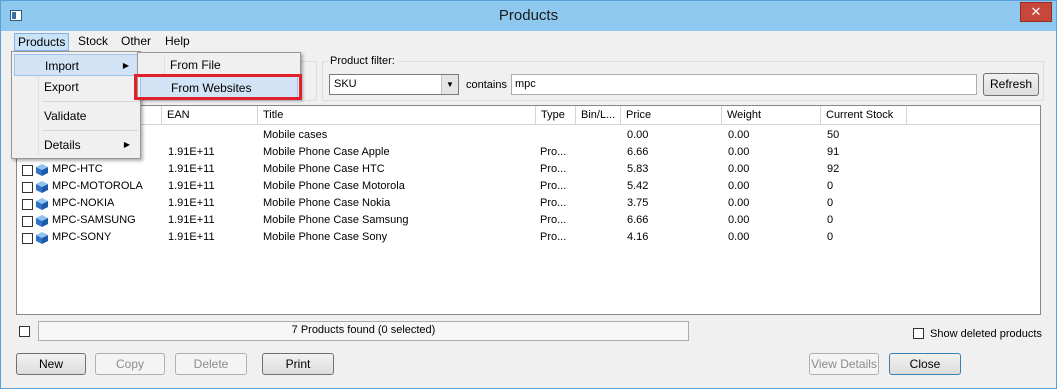 Image resolution: width=1057 pixels, height=389 pixels. I want to click on cell-stock: 91, so click(833, 152).